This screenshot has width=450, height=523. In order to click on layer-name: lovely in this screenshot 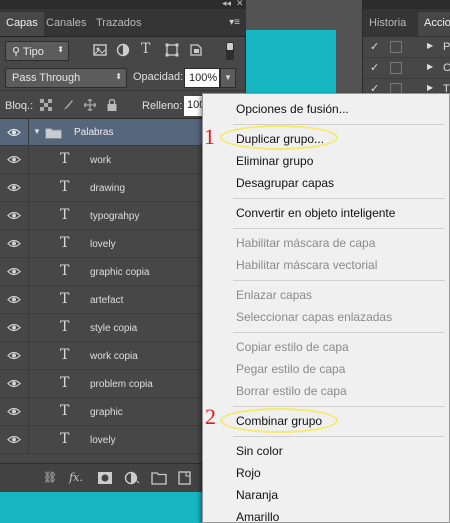, I will do `click(103, 244)`.